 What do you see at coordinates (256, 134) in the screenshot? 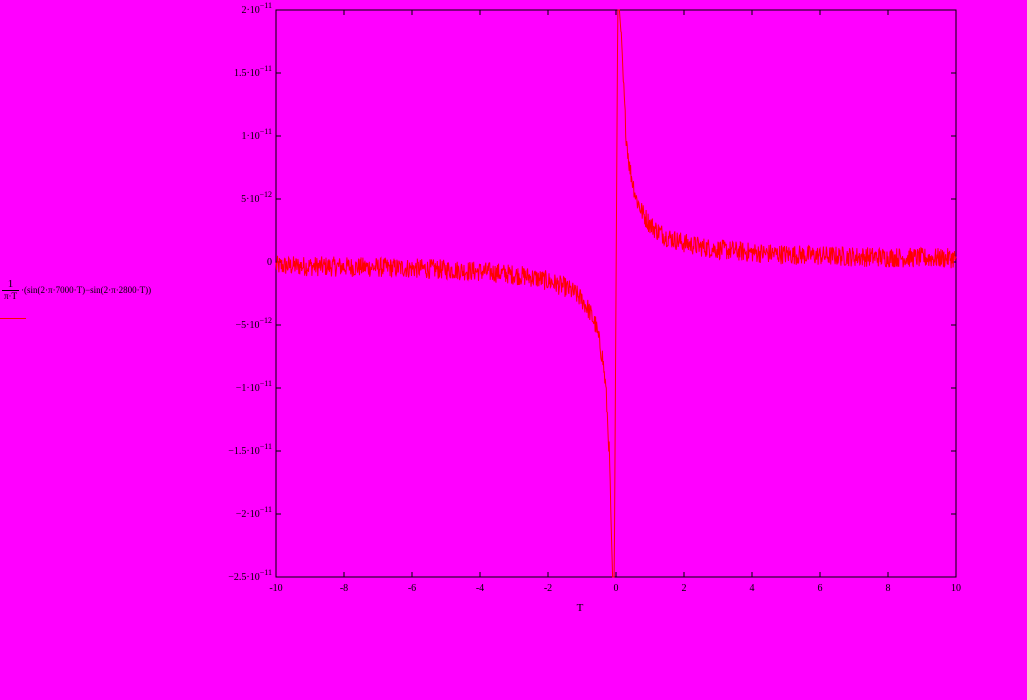
I see `y-tick-label: 1·10−11` at bounding box center [256, 134].